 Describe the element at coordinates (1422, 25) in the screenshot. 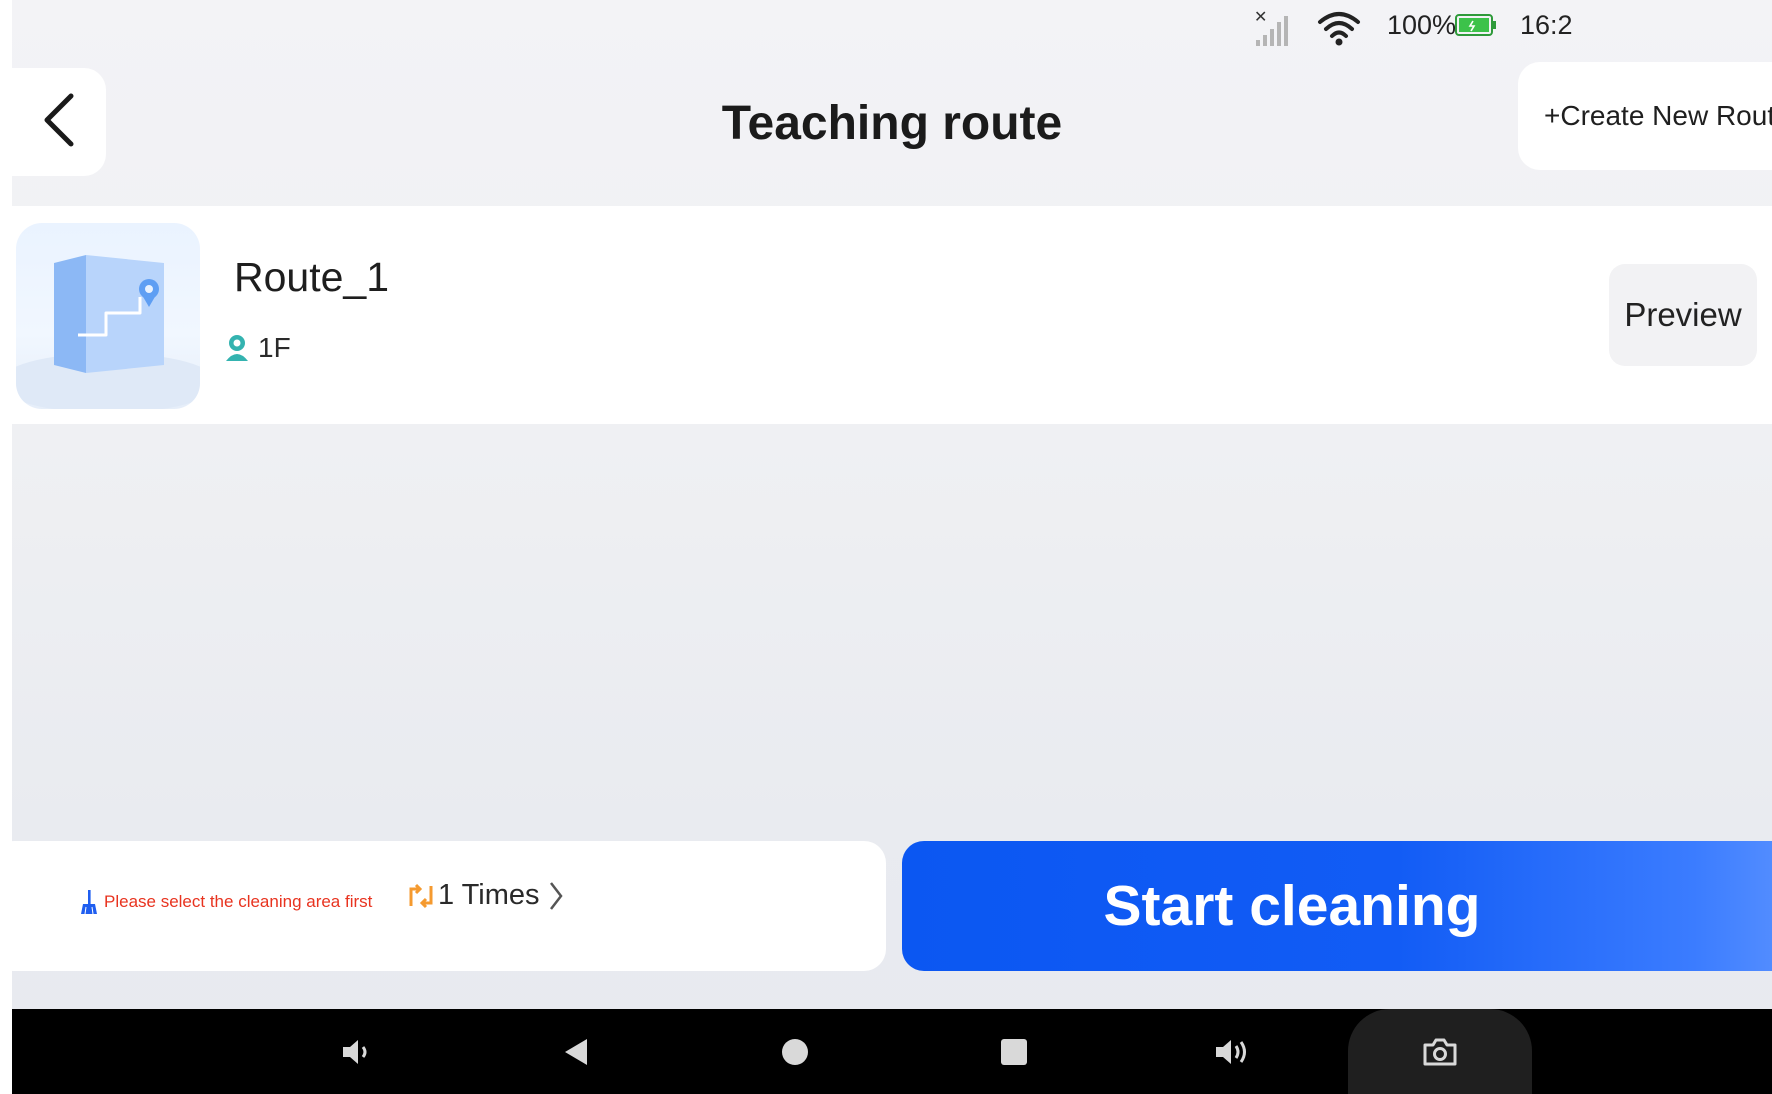

I see `battery-percent: 100%` at that location.